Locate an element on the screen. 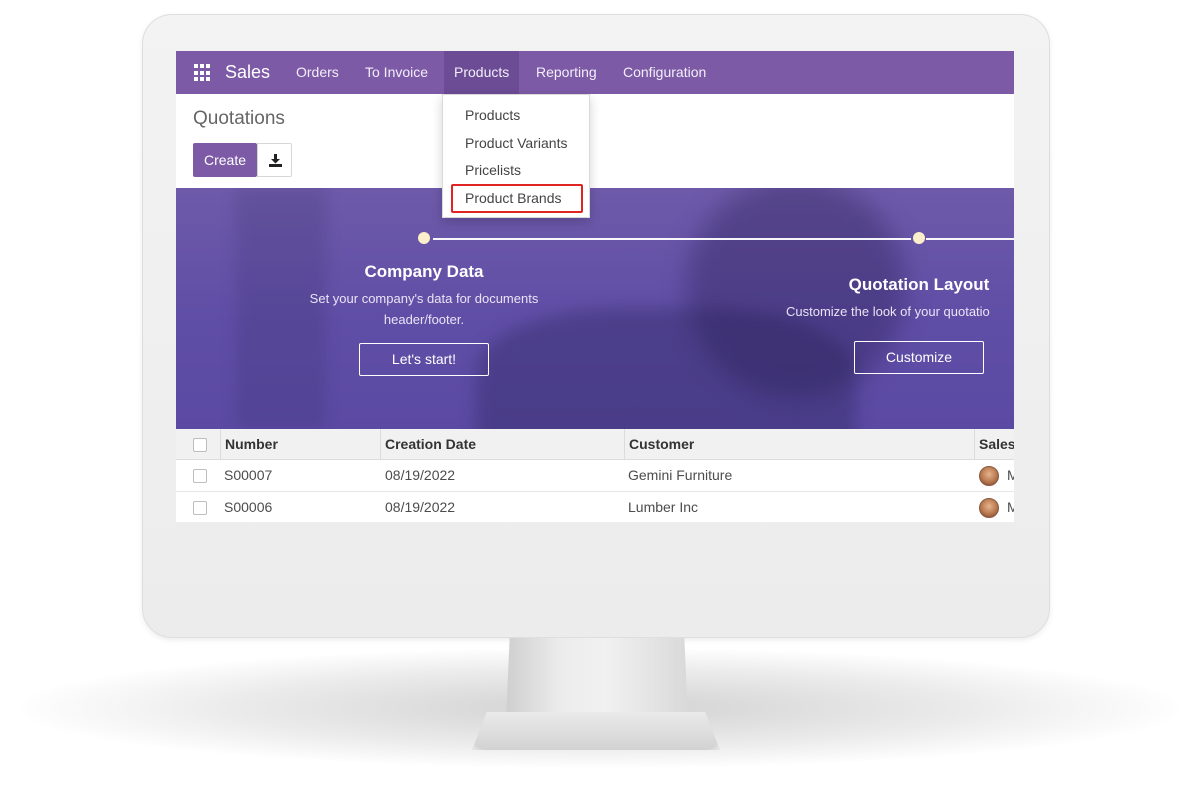 Image resolution: width=1200 pixels, height=800 pixels. lets-start-button: Let's start! is located at coordinates (424, 359).